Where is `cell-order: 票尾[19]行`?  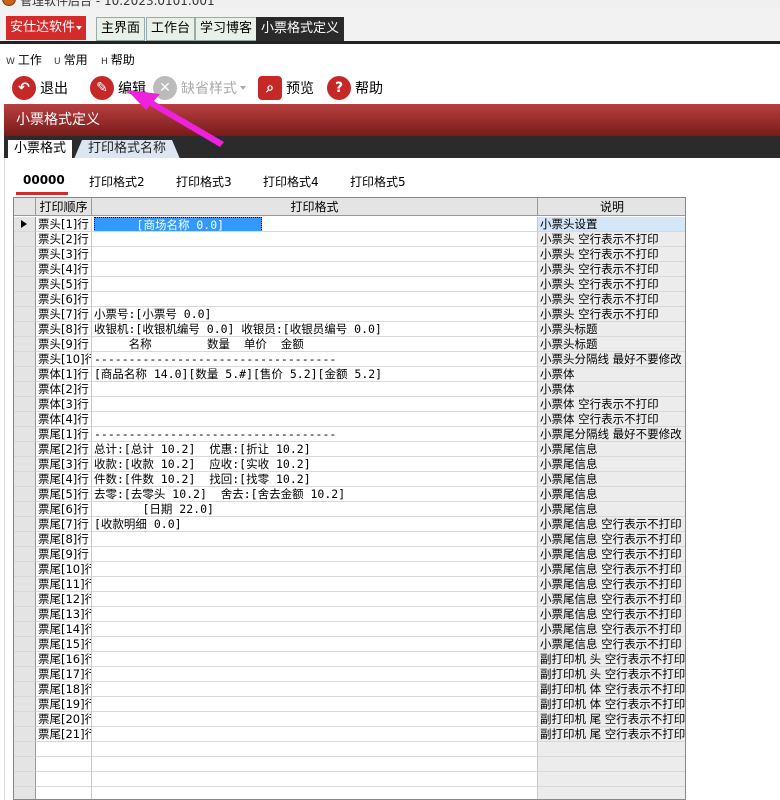
cell-order: 票尾[19]行 is located at coordinates (64, 704).